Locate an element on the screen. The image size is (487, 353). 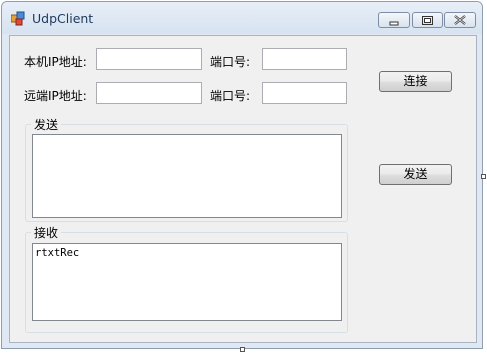
minimize-icon is located at coordinates (394, 23).